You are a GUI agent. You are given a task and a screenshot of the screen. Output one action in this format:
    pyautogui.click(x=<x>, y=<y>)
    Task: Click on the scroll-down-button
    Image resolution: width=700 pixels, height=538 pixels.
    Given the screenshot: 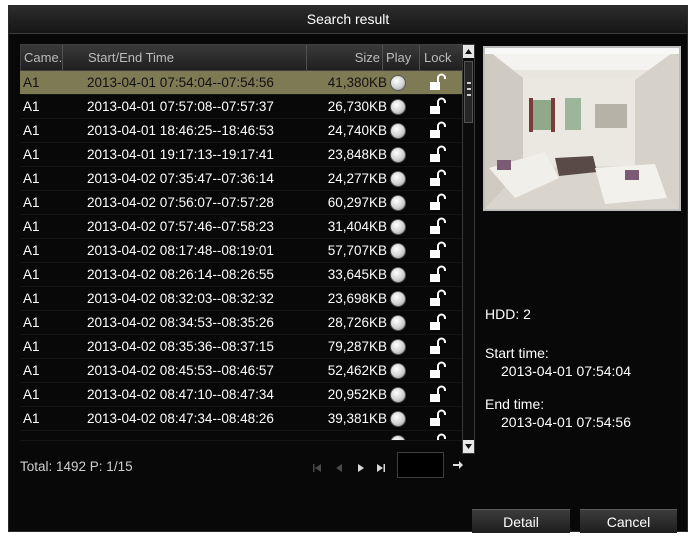 What is the action you would take?
    pyautogui.click(x=468, y=446)
    